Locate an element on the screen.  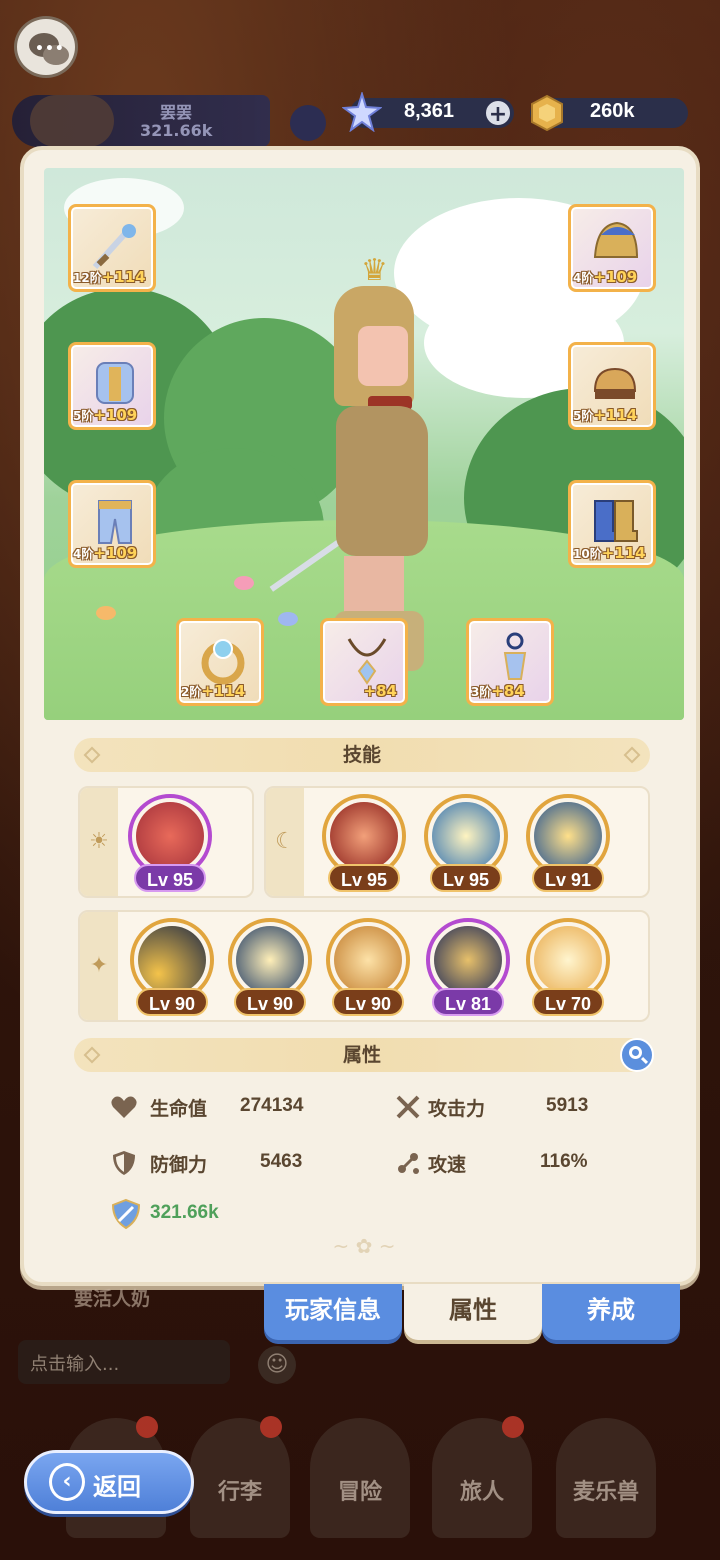
skill-group-night: ☾ Lv 95 Lv 95 Lv 91 is located at coordinates (457, 842).